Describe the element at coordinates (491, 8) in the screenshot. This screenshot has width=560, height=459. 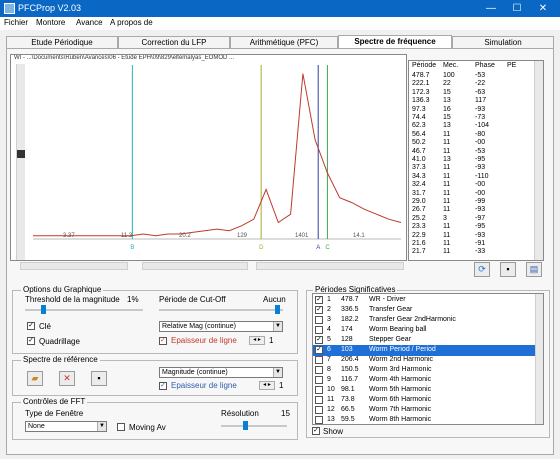
I see `minimize-button: —` at that location.